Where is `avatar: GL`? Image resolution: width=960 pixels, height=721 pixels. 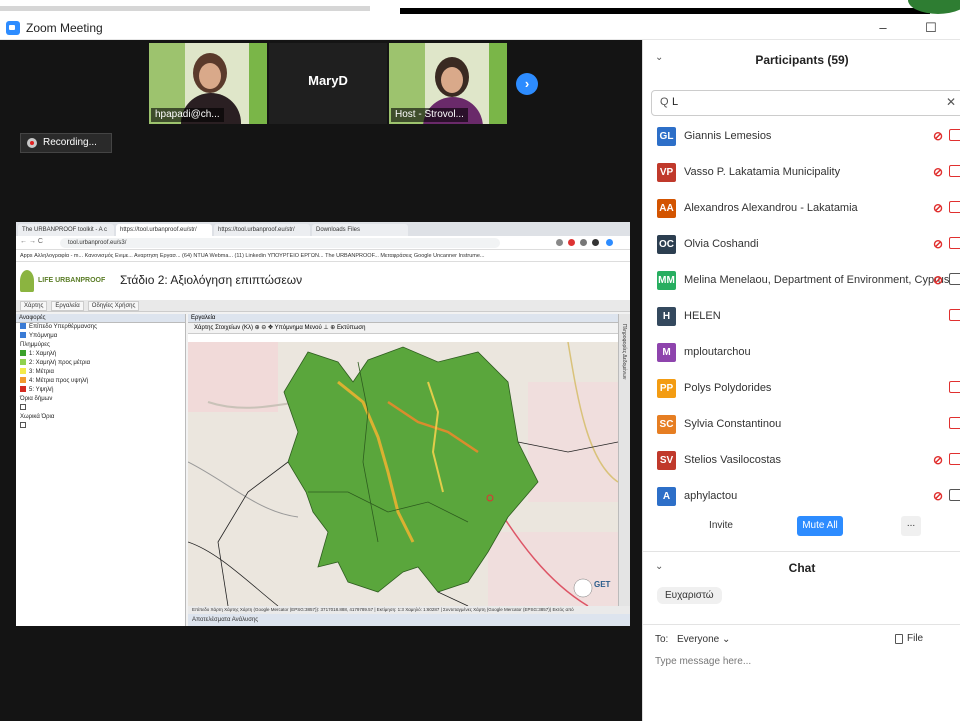
avatar: GL is located at coordinates (666, 136).